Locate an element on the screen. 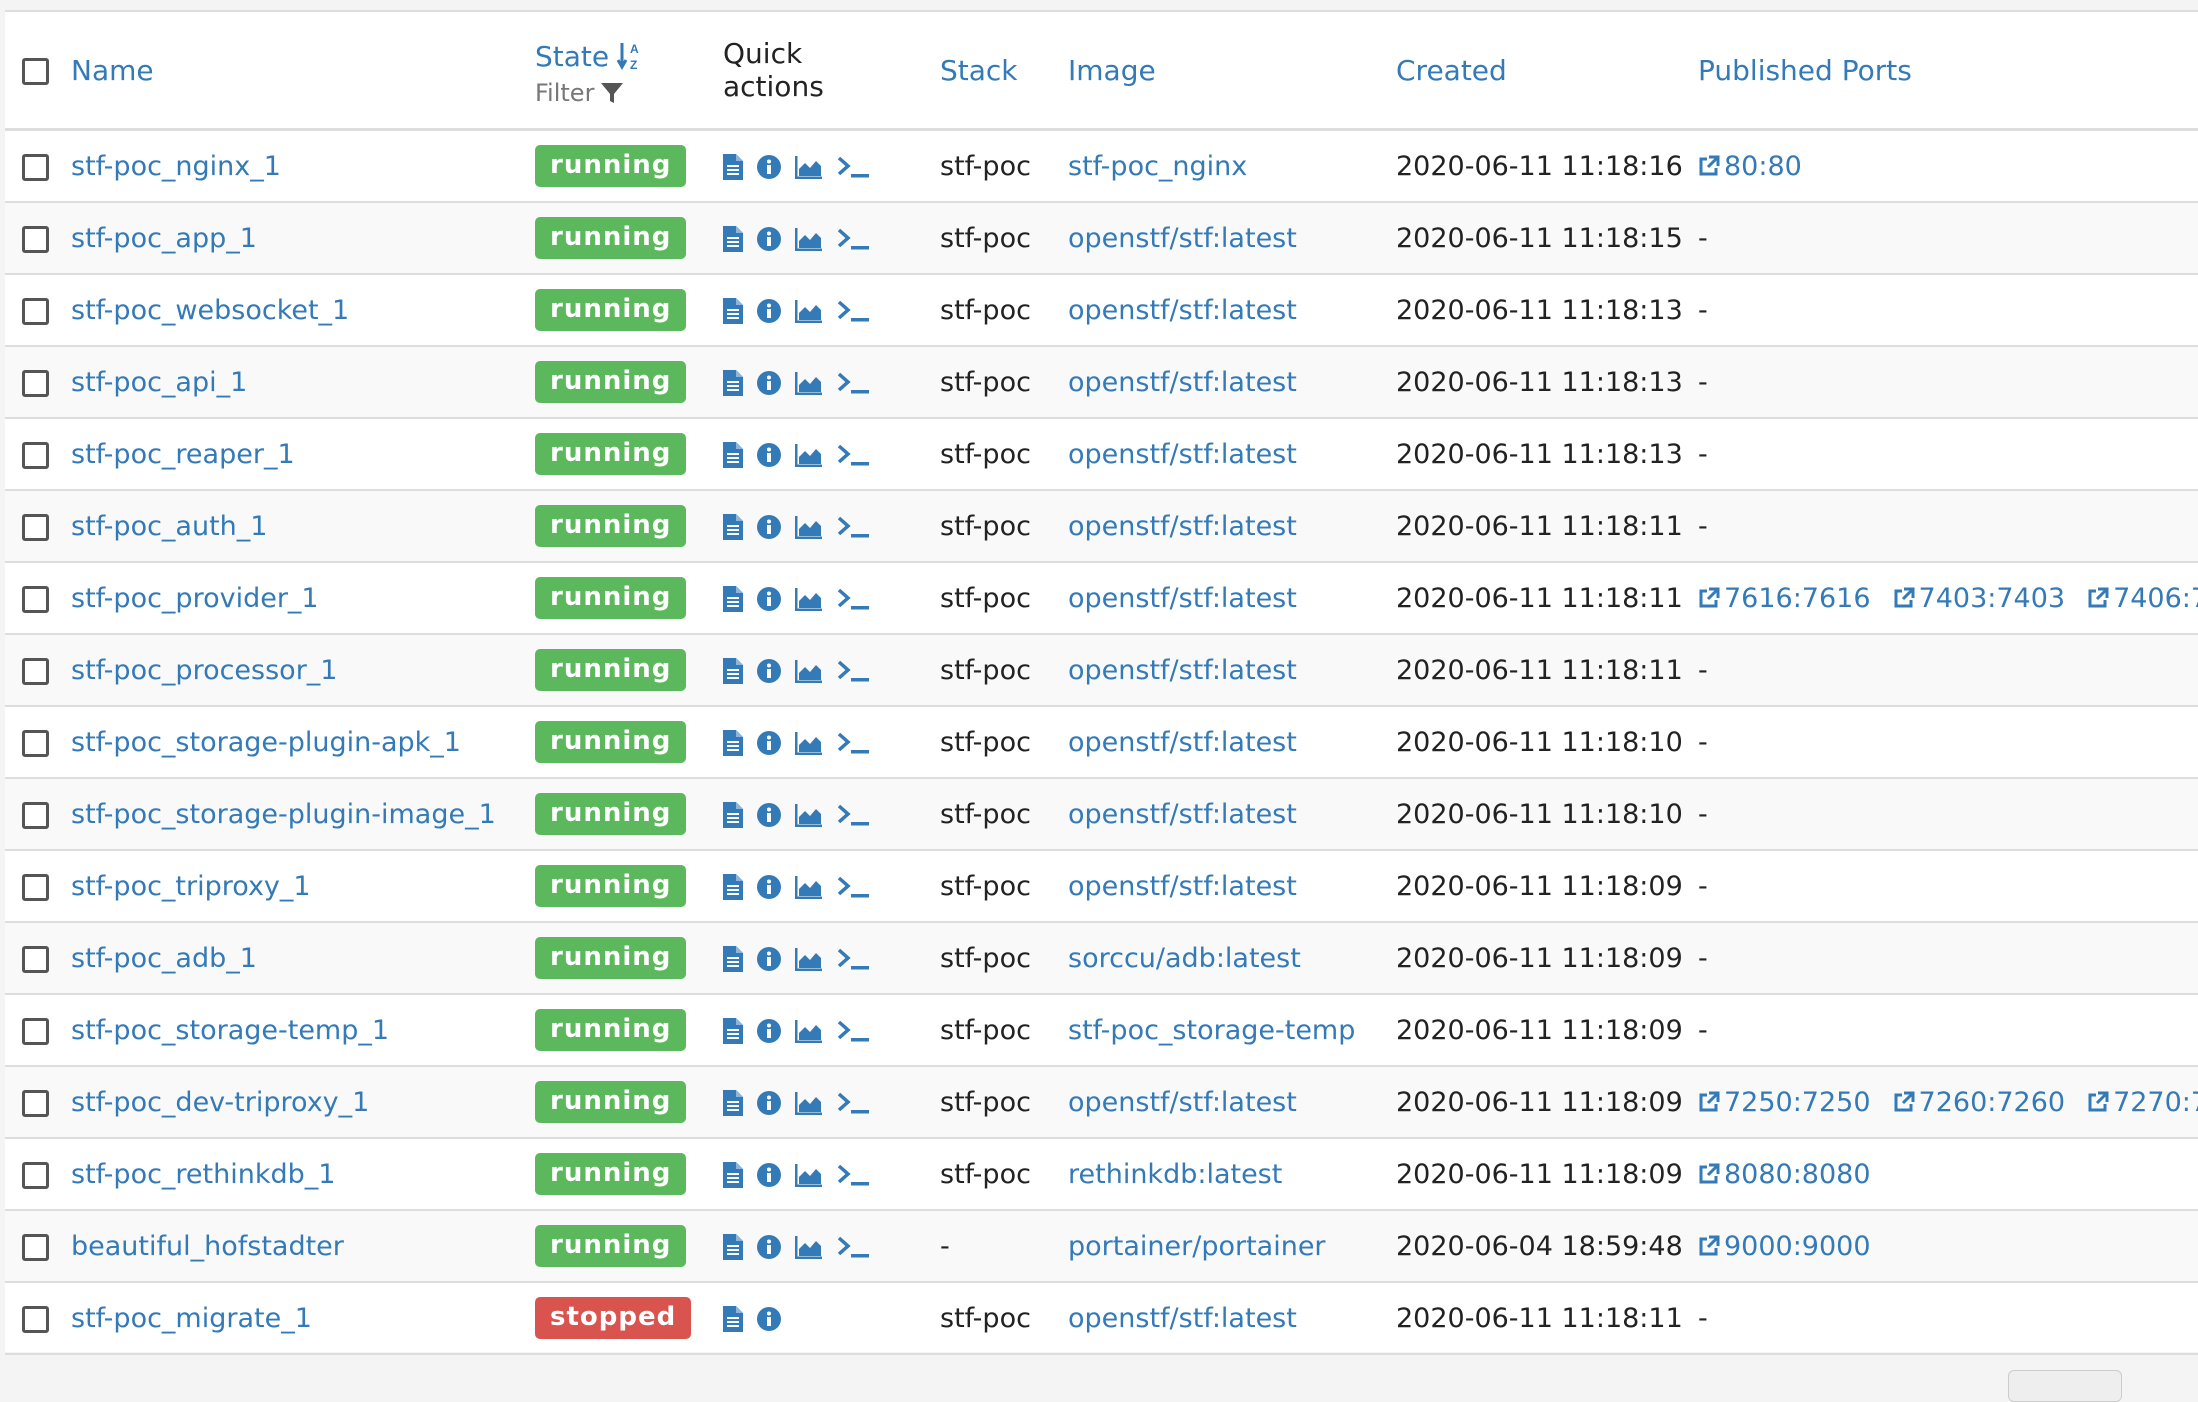 Image resolution: width=2198 pixels, height=1402 pixels. published-port-link: 7406:7406 is located at coordinates (2142, 598).